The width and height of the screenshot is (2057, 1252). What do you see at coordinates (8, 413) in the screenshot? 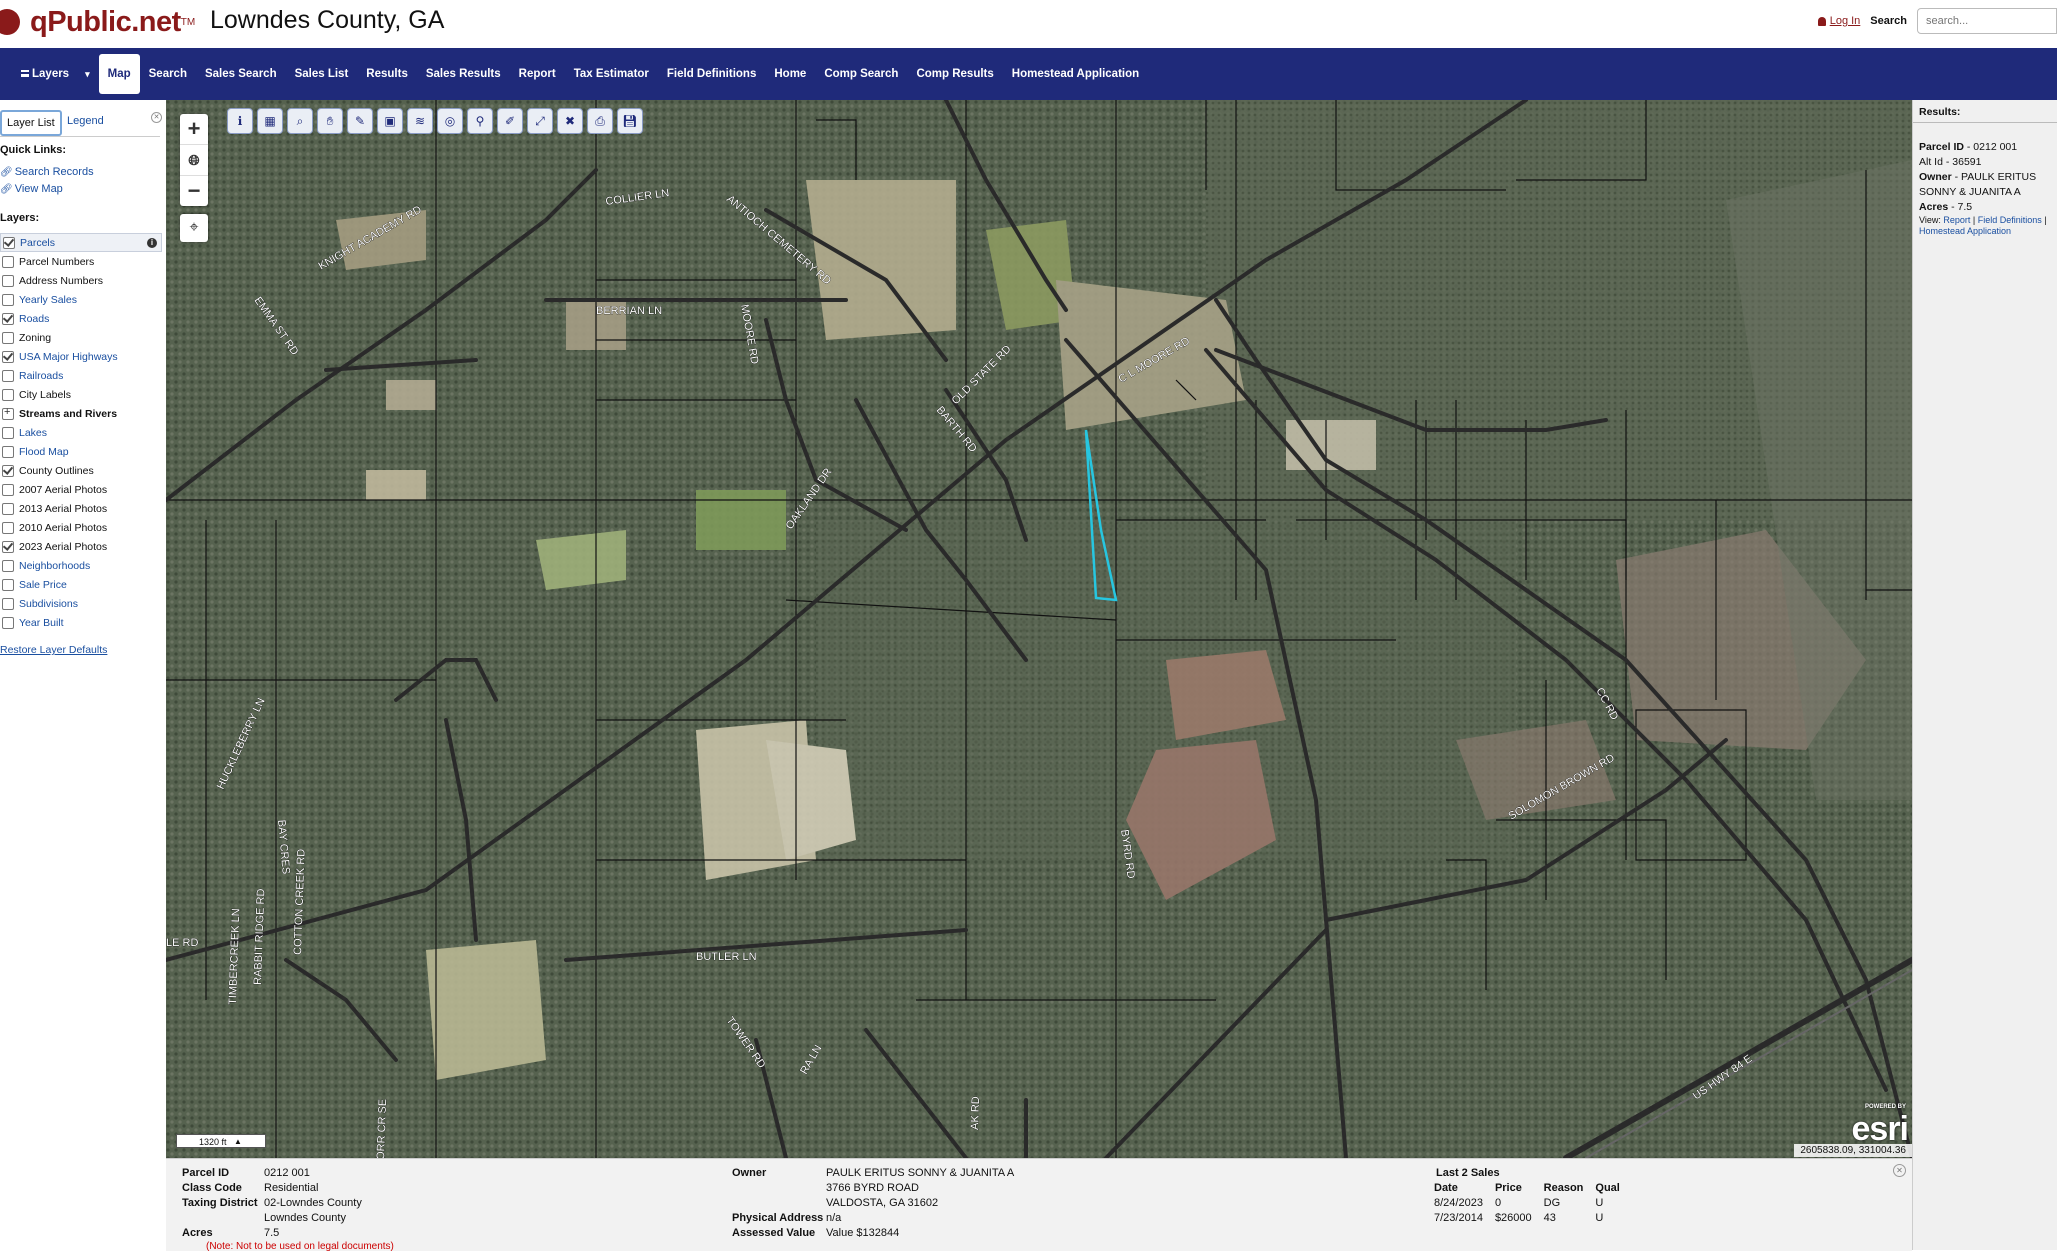
I see `expand-icon` at bounding box center [8, 413].